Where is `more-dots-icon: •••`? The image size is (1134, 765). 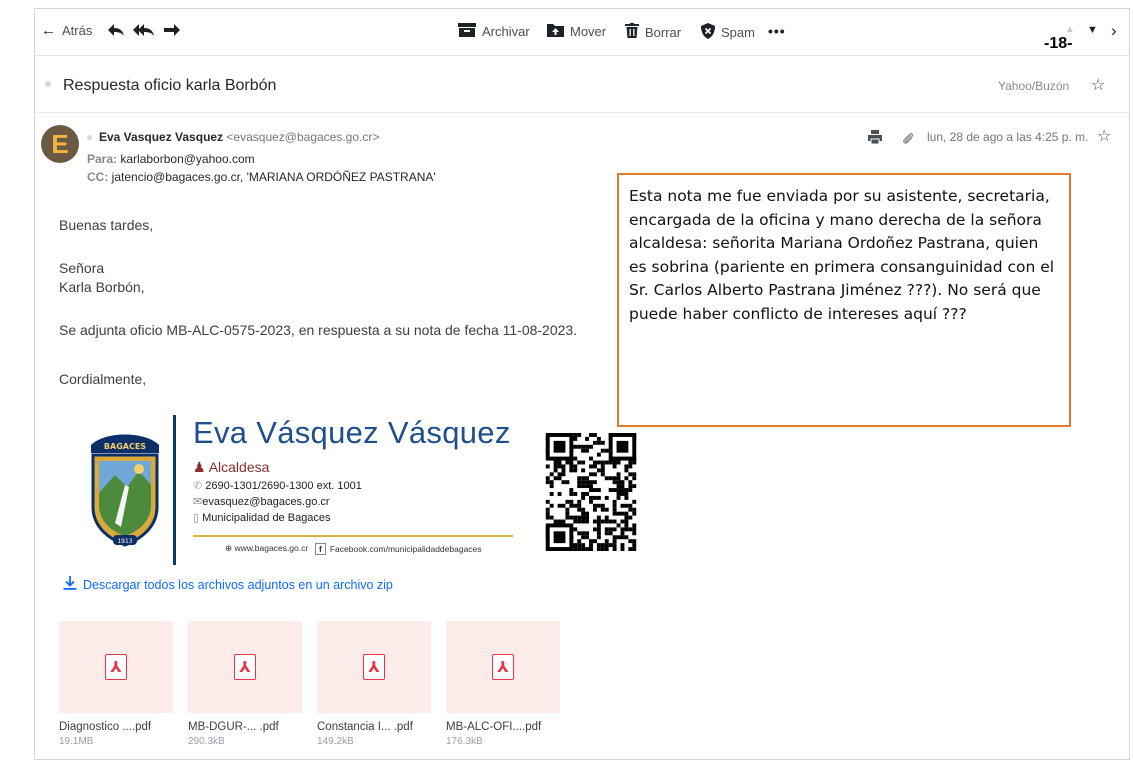 more-dots-icon: ••• is located at coordinates (777, 31).